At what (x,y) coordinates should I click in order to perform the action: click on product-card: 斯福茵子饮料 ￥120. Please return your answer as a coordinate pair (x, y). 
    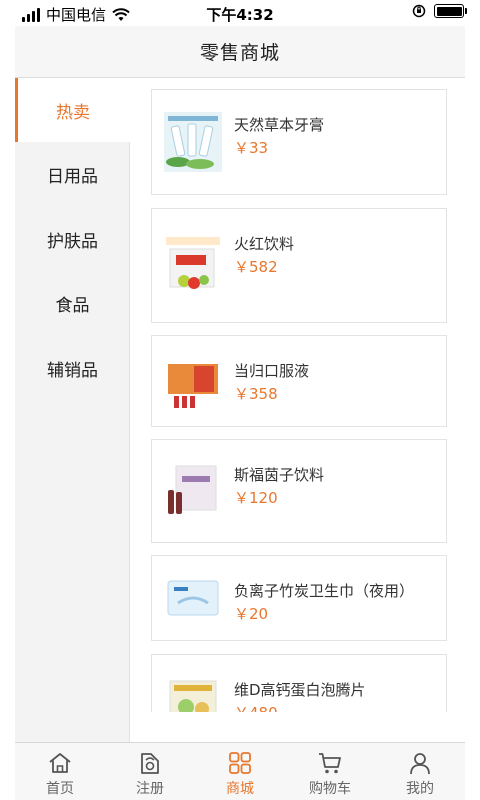
    Looking at the image, I should click on (299, 491).